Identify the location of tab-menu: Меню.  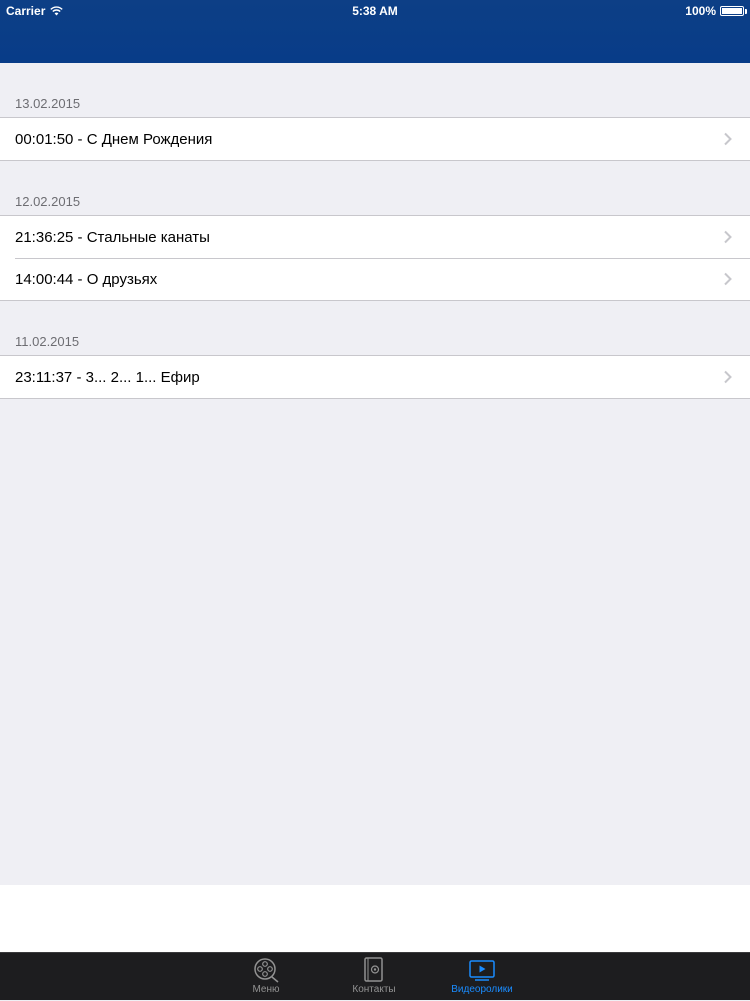
(266, 977).